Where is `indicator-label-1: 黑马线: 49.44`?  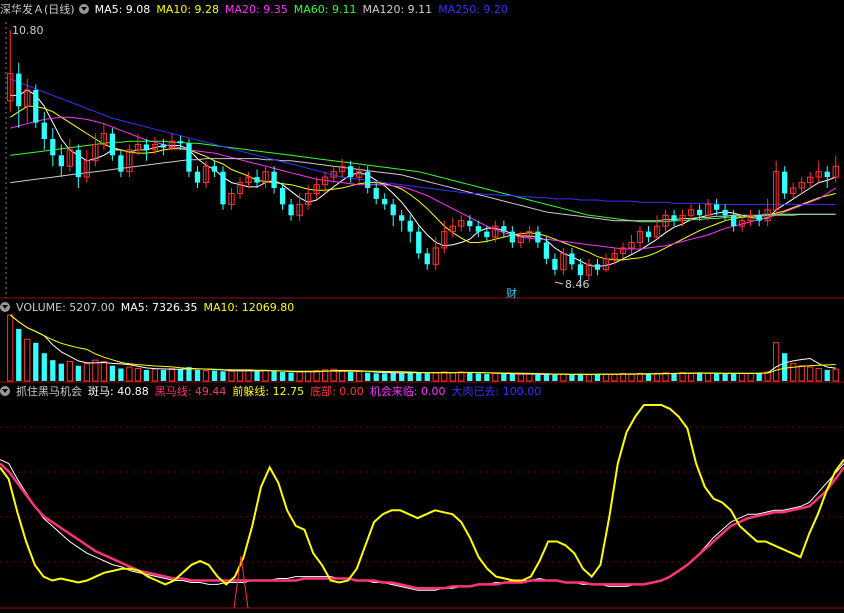 indicator-label-1: 黑马线: 49.44 is located at coordinates (190, 391).